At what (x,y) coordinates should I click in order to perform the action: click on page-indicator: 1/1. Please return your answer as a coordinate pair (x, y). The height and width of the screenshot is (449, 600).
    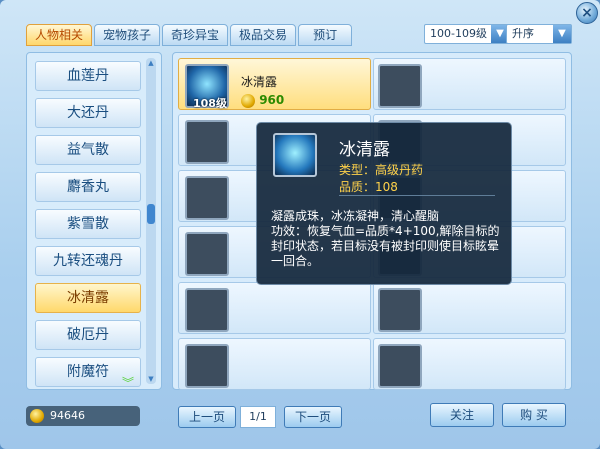
    Looking at the image, I should click on (258, 417).